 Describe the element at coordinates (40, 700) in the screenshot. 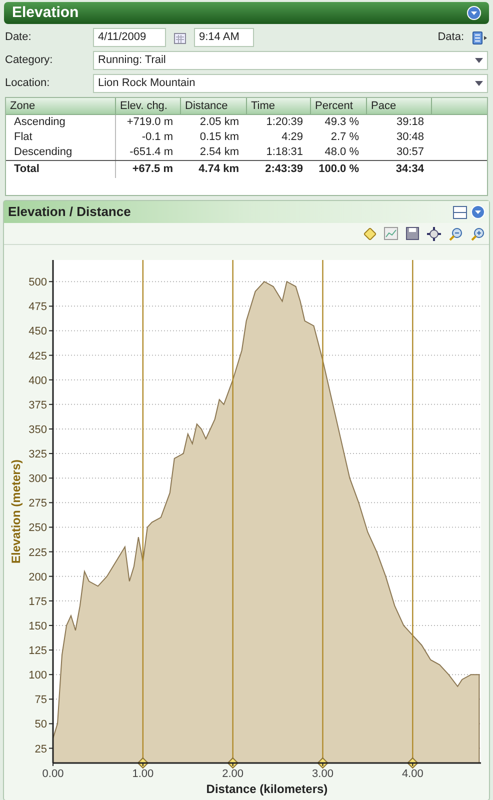

I see `y-tick-label: 75` at that location.